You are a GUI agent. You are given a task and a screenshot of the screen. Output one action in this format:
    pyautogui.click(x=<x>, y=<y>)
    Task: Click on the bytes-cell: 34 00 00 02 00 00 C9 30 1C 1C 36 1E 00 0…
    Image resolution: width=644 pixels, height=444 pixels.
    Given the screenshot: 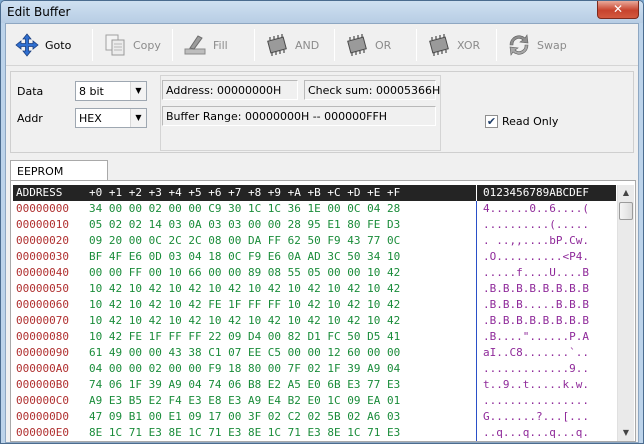 What is the action you would take?
    pyautogui.click(x=280, y=209)
    